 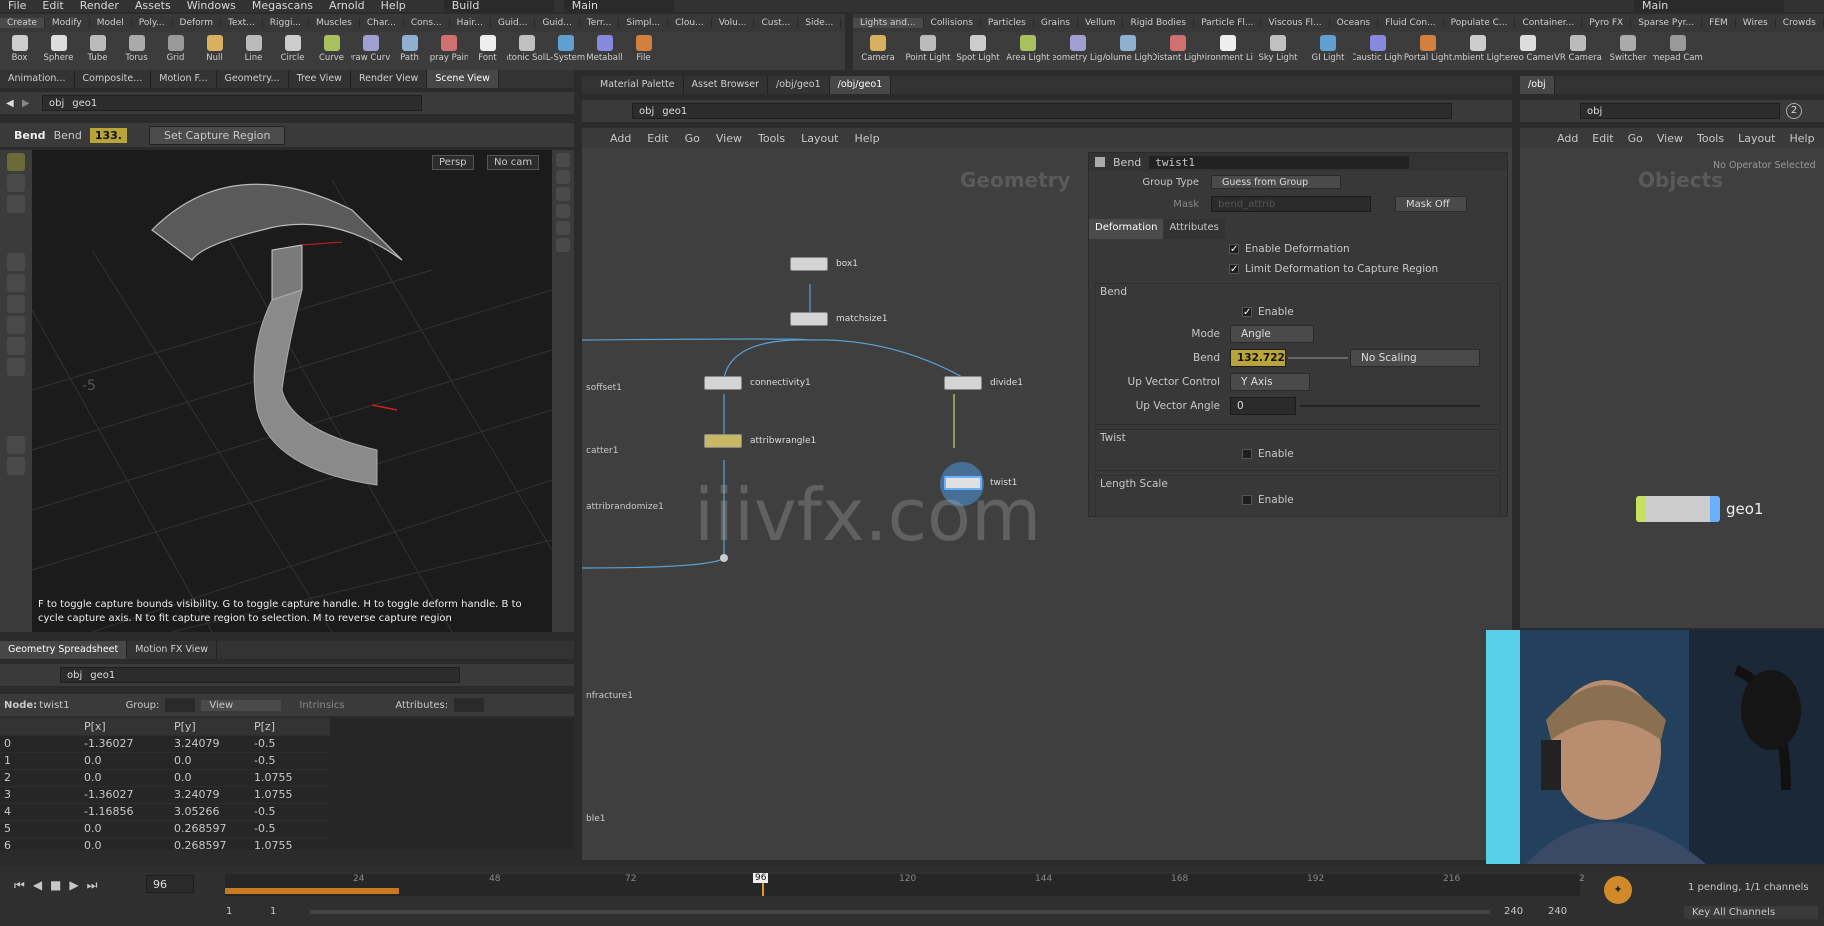 I want to click on right-menu-5: Layout, so click(x=1756, y=138).